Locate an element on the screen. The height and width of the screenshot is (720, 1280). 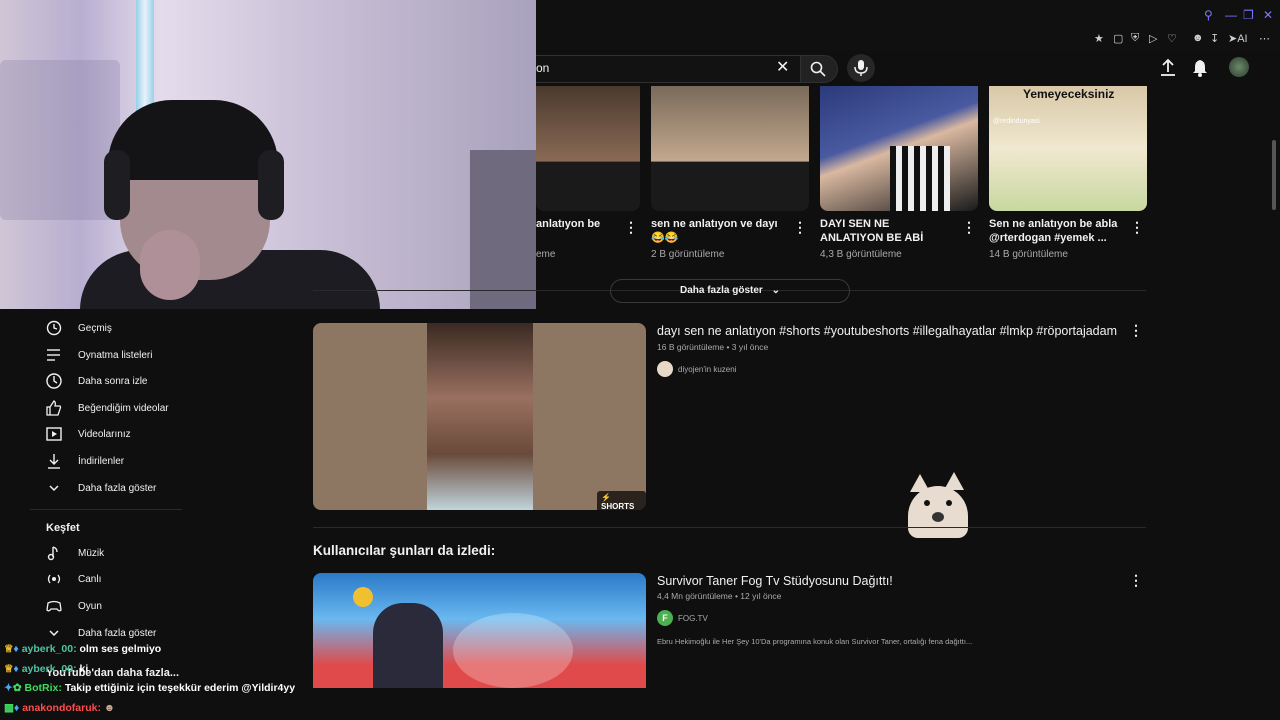
download-icon is located at coordinates (54, 461).